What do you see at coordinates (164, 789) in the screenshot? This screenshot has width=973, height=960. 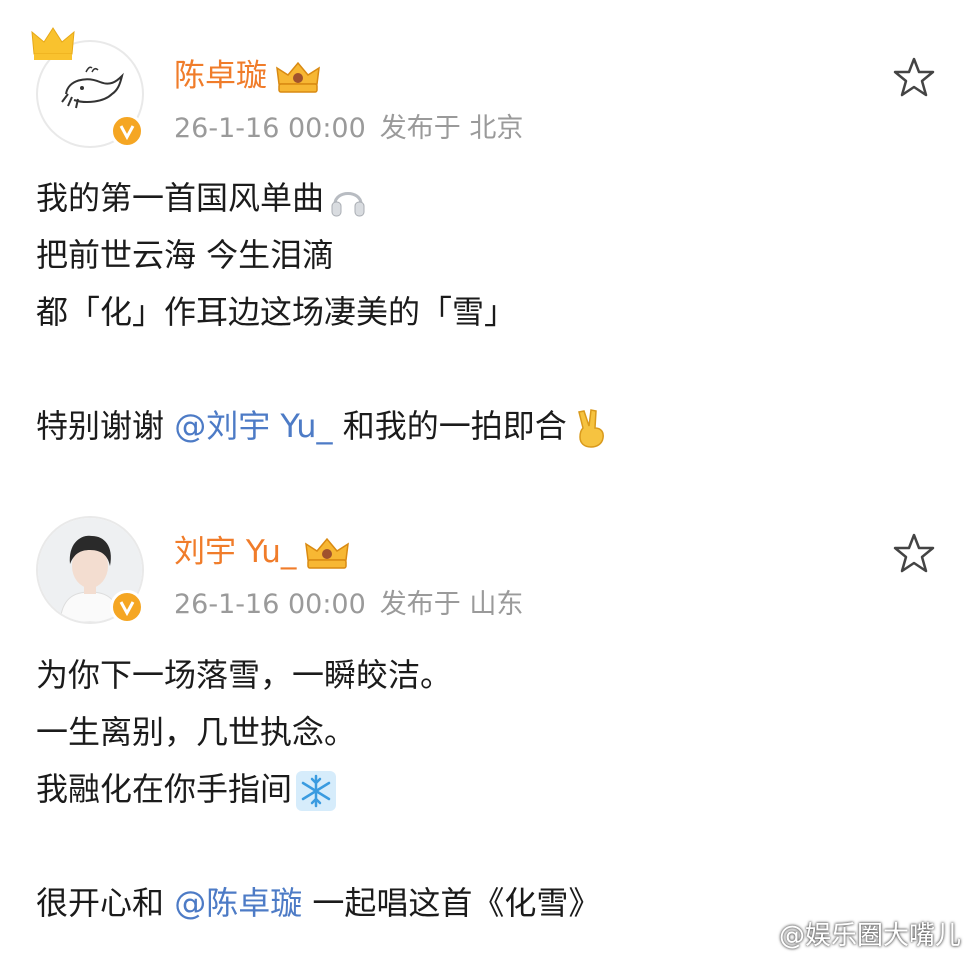 I see `content-text: 我融化在你手指间` at bounding box center [164, 789].